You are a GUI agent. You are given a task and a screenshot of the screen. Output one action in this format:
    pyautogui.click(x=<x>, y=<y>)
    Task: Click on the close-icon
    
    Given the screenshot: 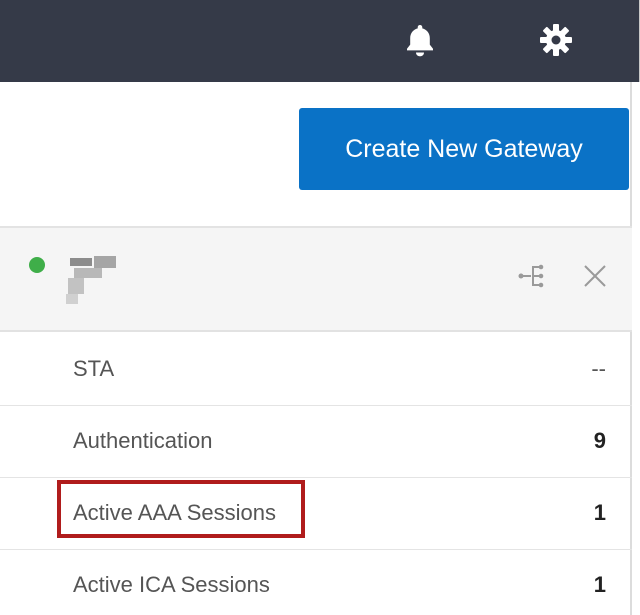 What is the action you would take?
    pyautogui.click(x=595, y=276)
    